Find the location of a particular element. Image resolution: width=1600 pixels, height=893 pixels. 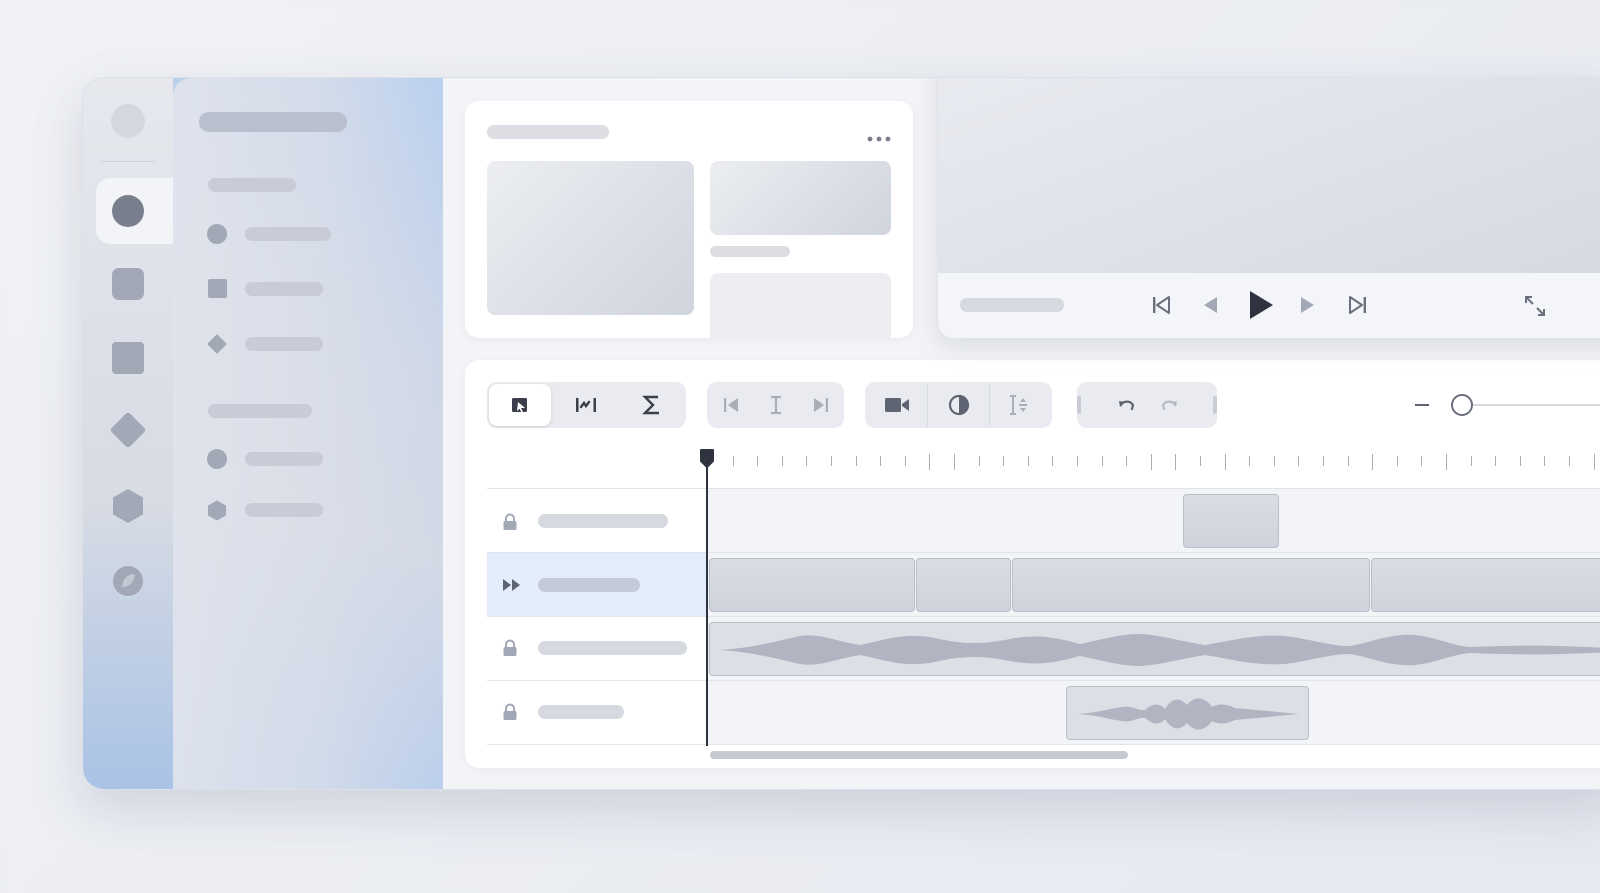

split-button is located at coordinates (1020, 405).